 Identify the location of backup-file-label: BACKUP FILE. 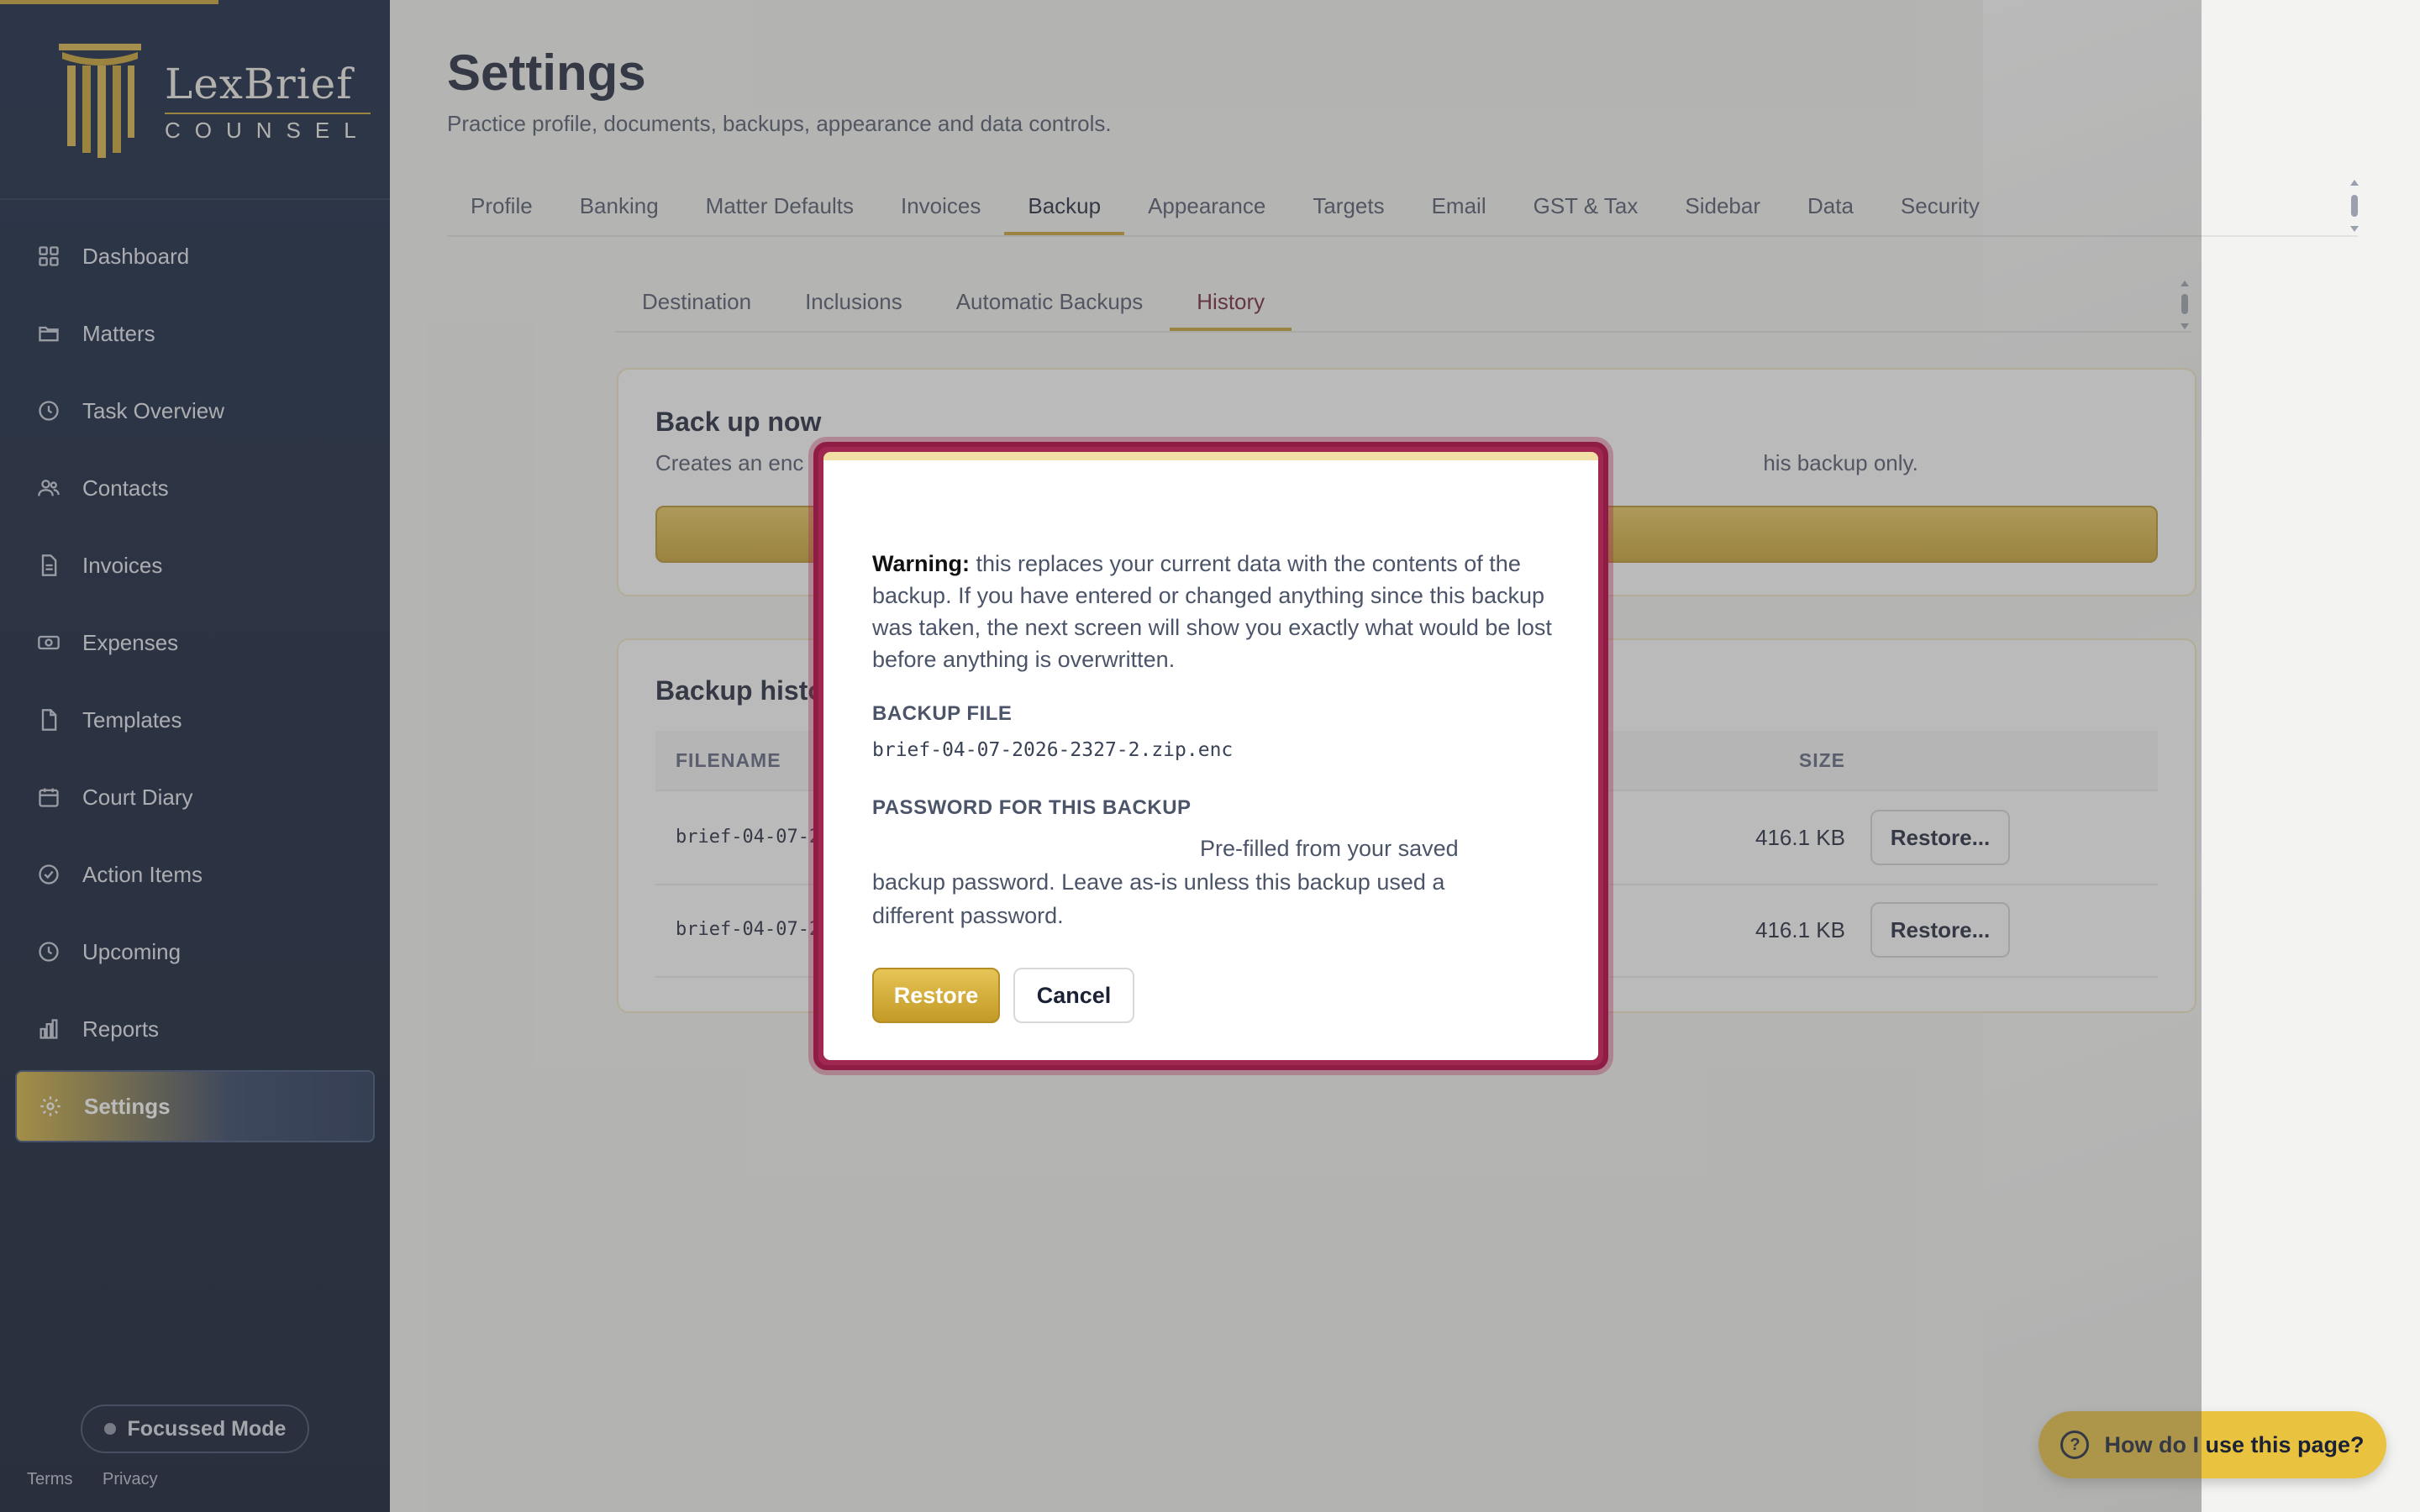
(942, 713).